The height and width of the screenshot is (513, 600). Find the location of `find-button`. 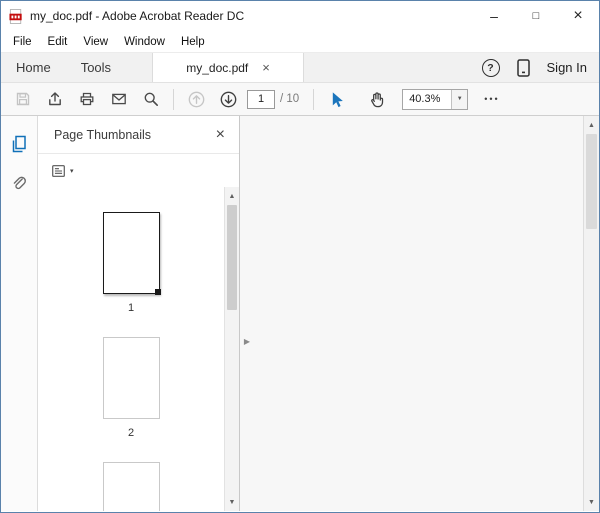

find-button is located at coordinates (151, 99).